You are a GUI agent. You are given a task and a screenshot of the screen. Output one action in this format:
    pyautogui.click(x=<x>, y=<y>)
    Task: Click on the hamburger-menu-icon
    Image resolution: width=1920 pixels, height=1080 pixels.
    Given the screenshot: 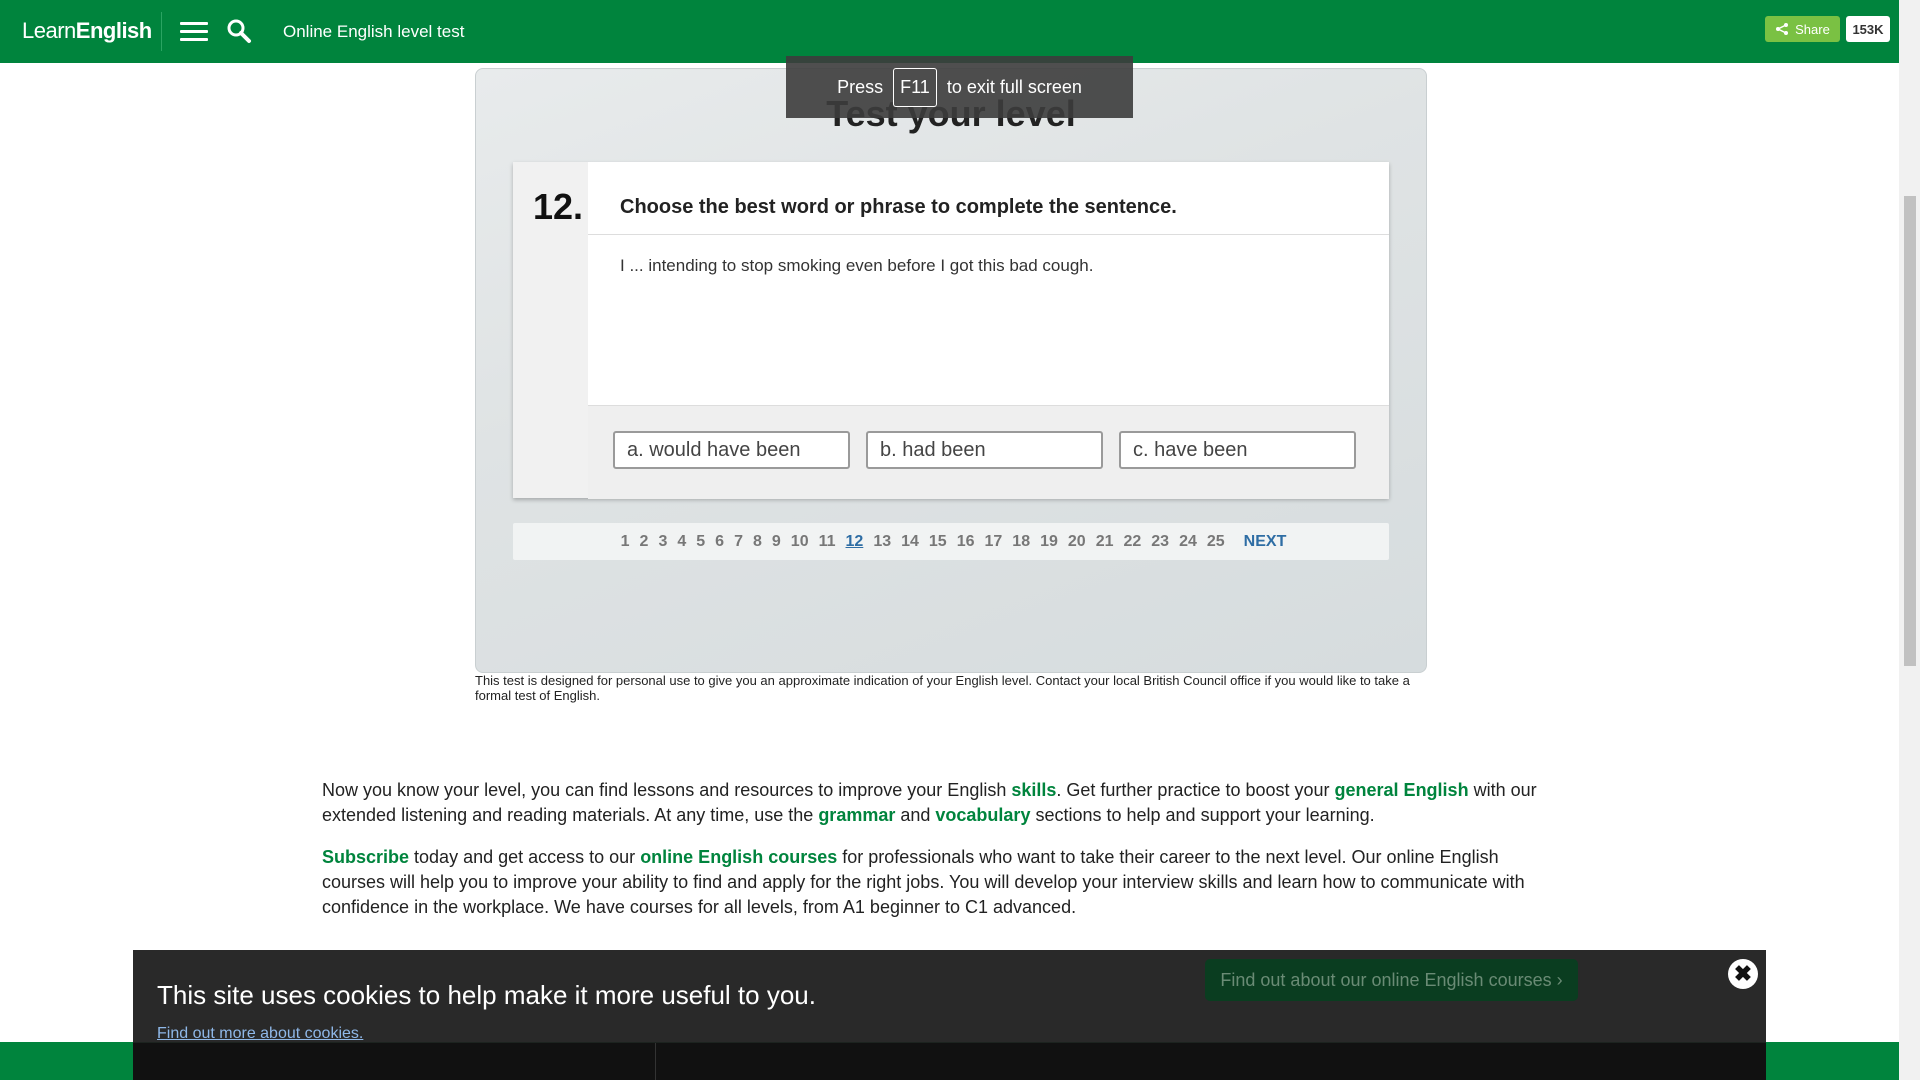 What is the action you would take?
    pyautogui.click(x=194, y=32)
    